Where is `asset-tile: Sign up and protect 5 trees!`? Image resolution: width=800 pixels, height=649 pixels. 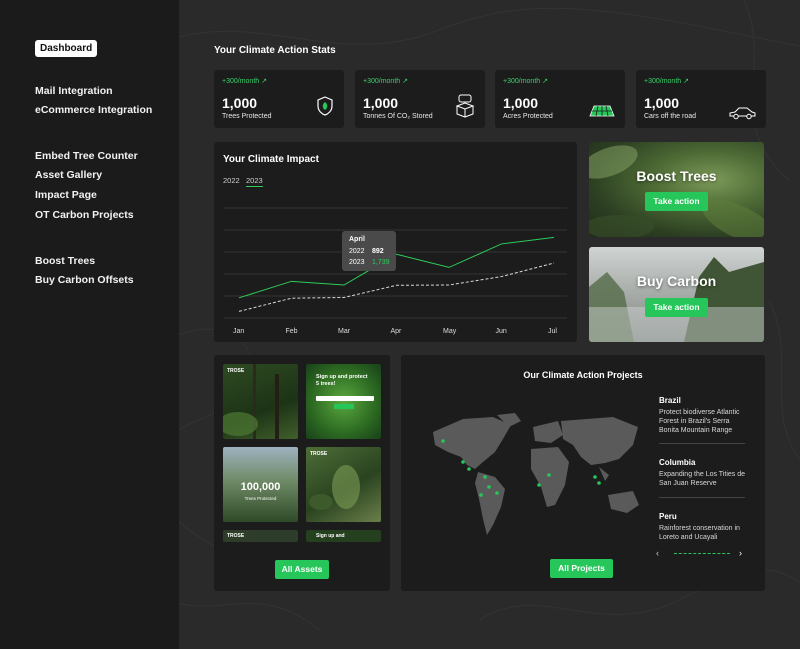
asset-tile: Sign up and protect 5 trees! is located at coordinates (343, 401).